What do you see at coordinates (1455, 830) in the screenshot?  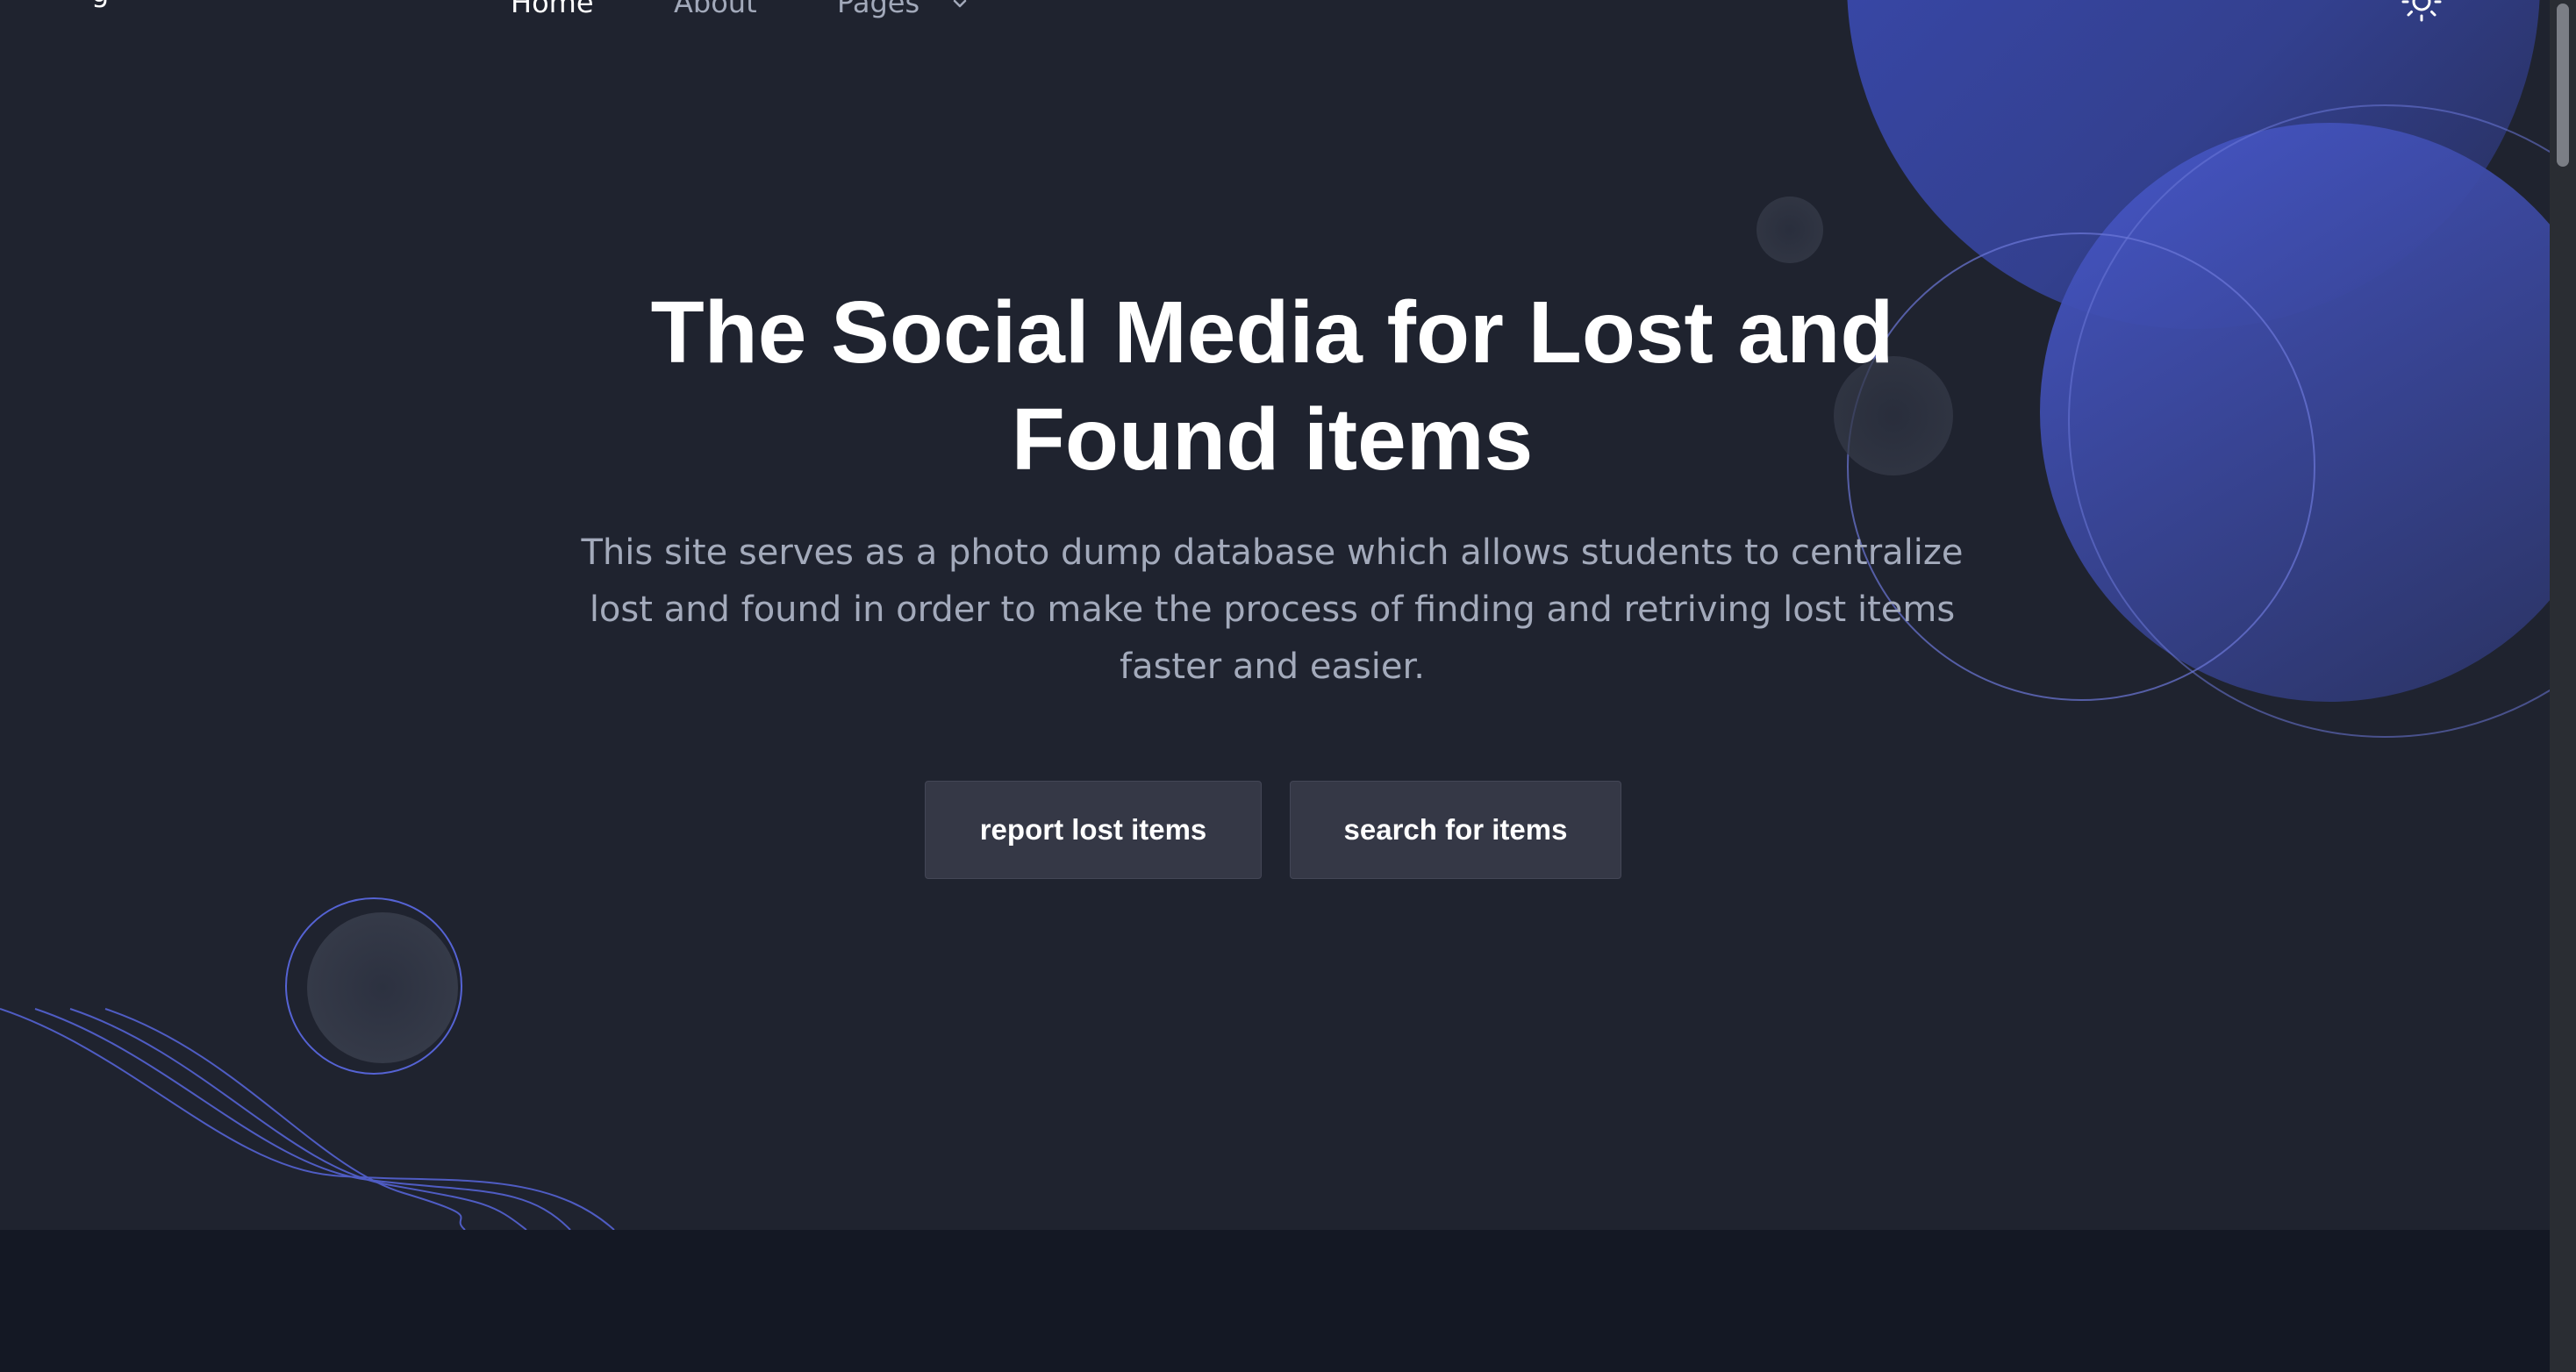 I see `search-for-items-button: search for items` at bounding box center [1455, 830].